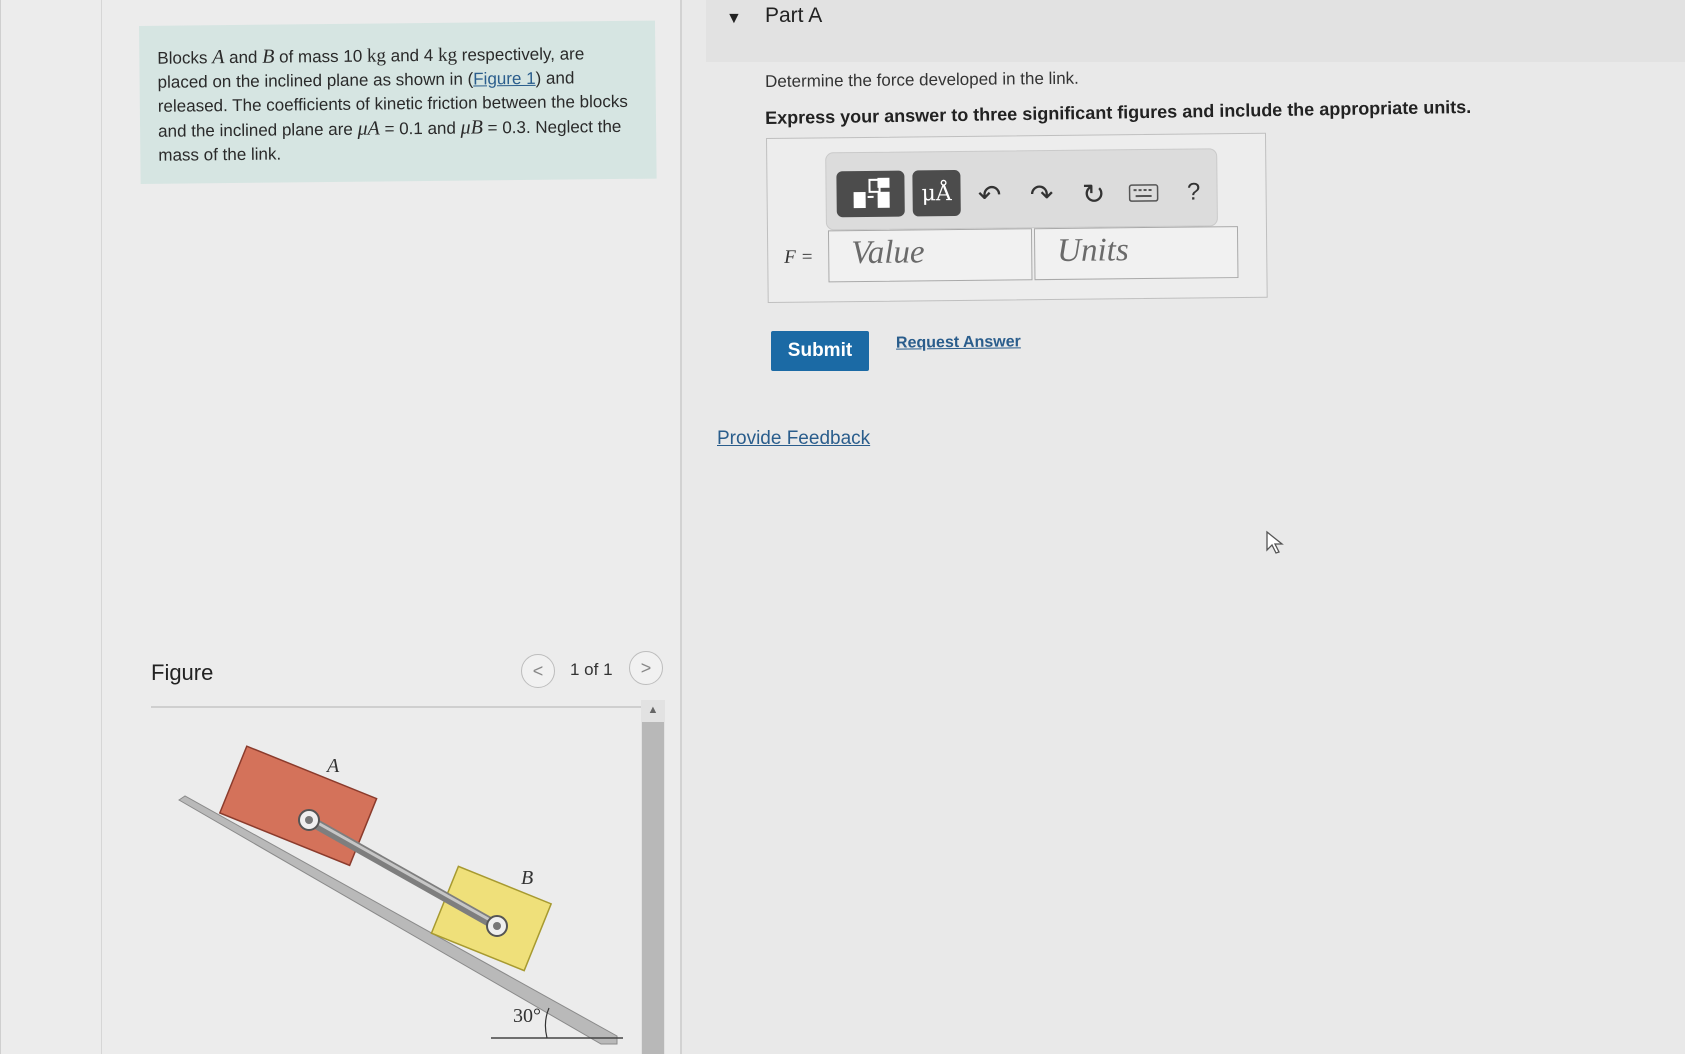  I want to click on collapse-caret-icon: ▼, so click(734, 19).